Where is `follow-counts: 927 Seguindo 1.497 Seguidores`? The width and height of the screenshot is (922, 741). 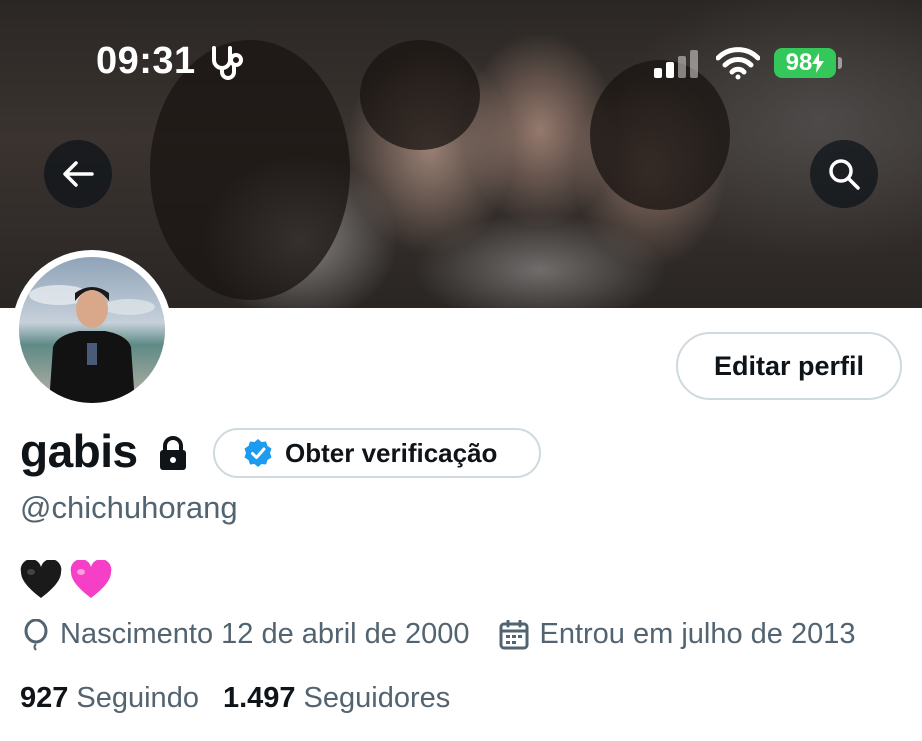 follow-counts: 927 Seguindo 1.497 Seguidores is located at coordinates (235, 698).